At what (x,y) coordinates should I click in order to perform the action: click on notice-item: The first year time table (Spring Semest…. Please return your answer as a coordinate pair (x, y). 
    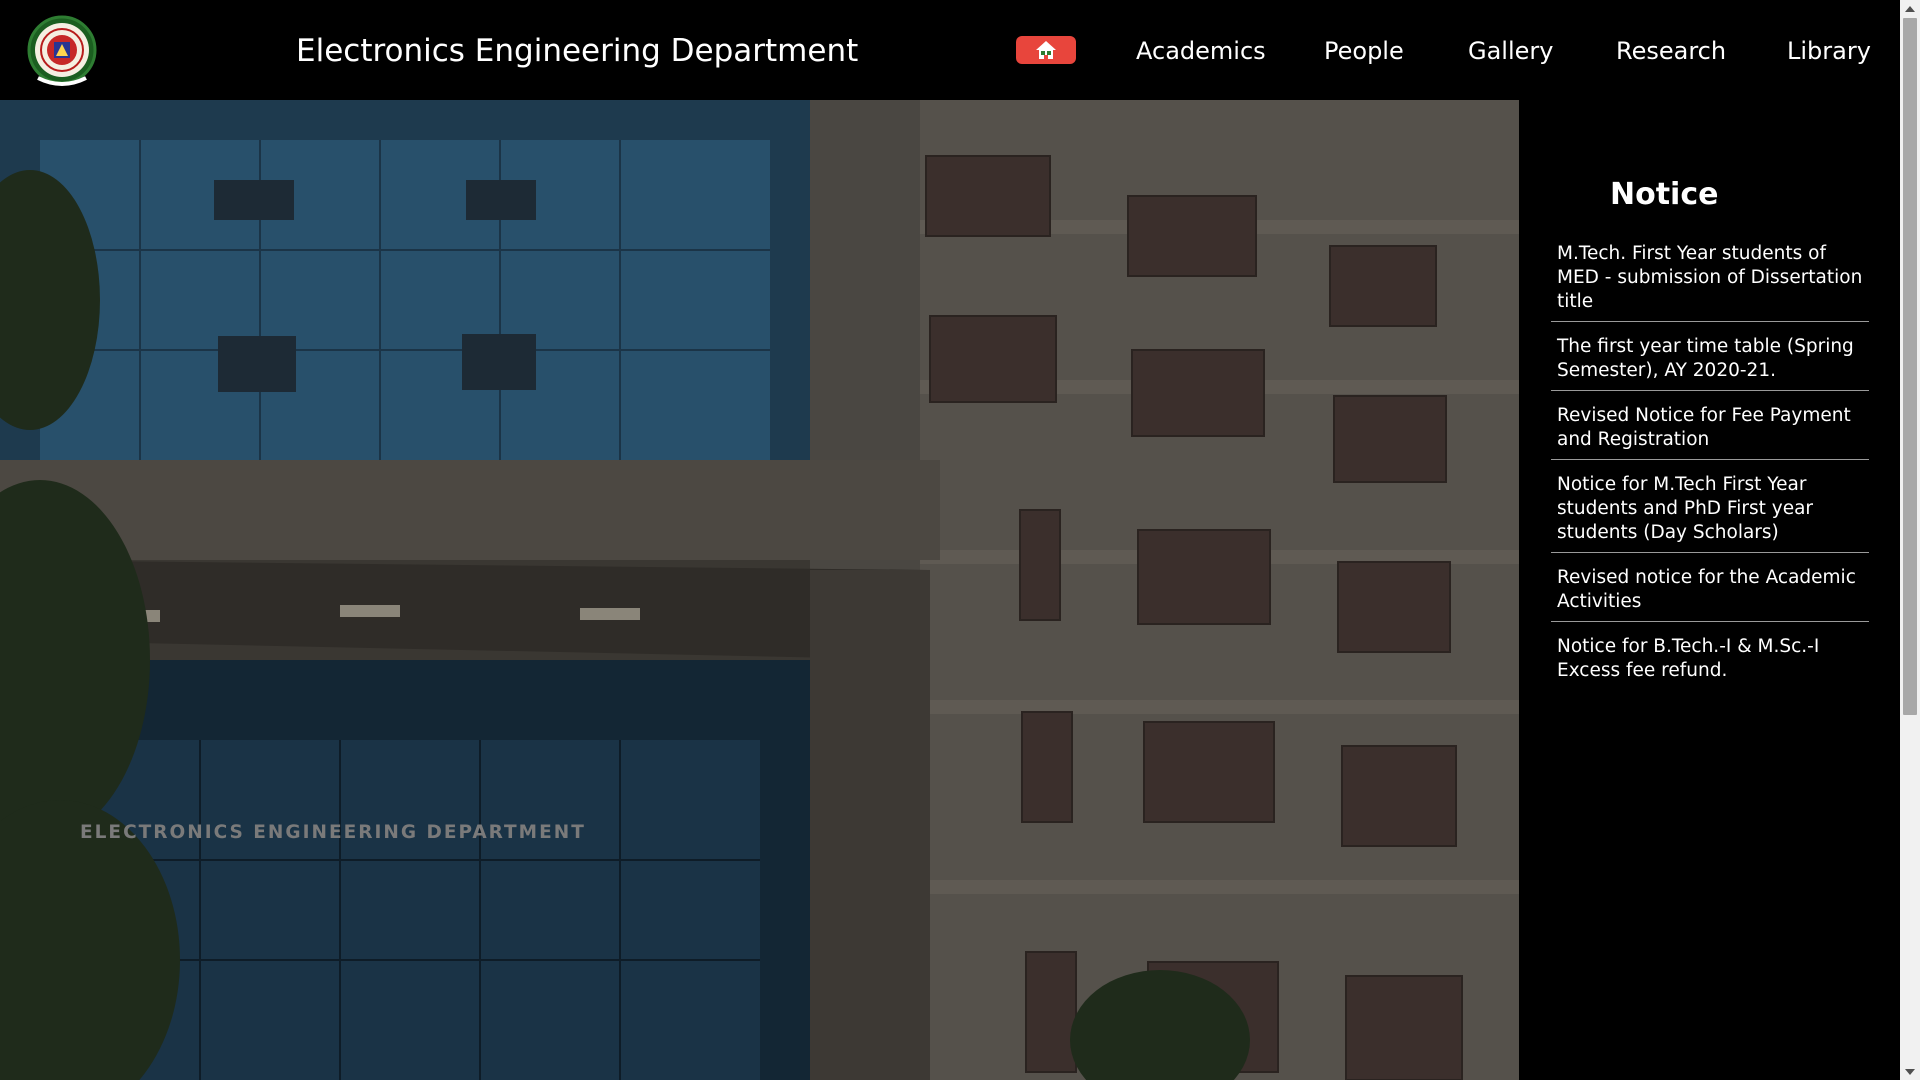
    Looking at the image, I should click on (1710, 361).